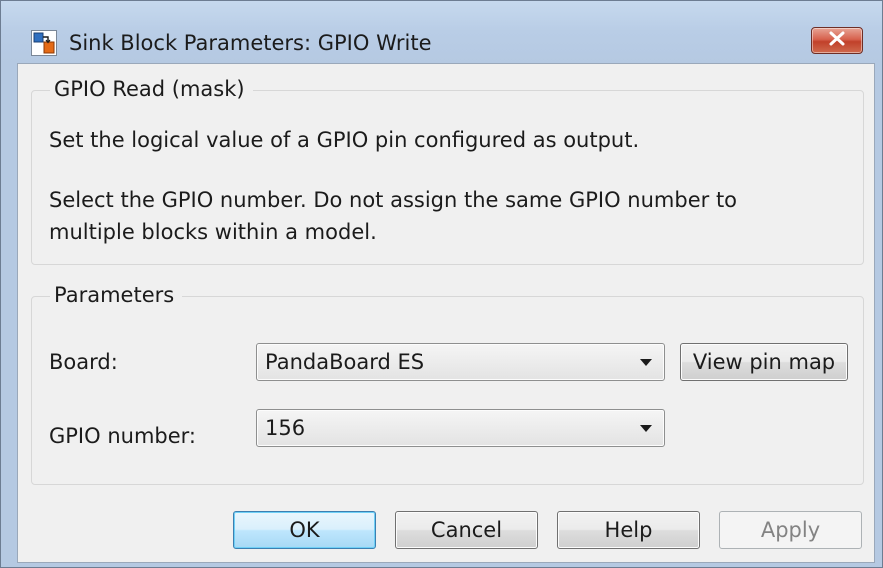 The image size is (883, 568). Describe the element at coordinates (83, 362) in the screenshot. I see `board-label: Board:` at that location.